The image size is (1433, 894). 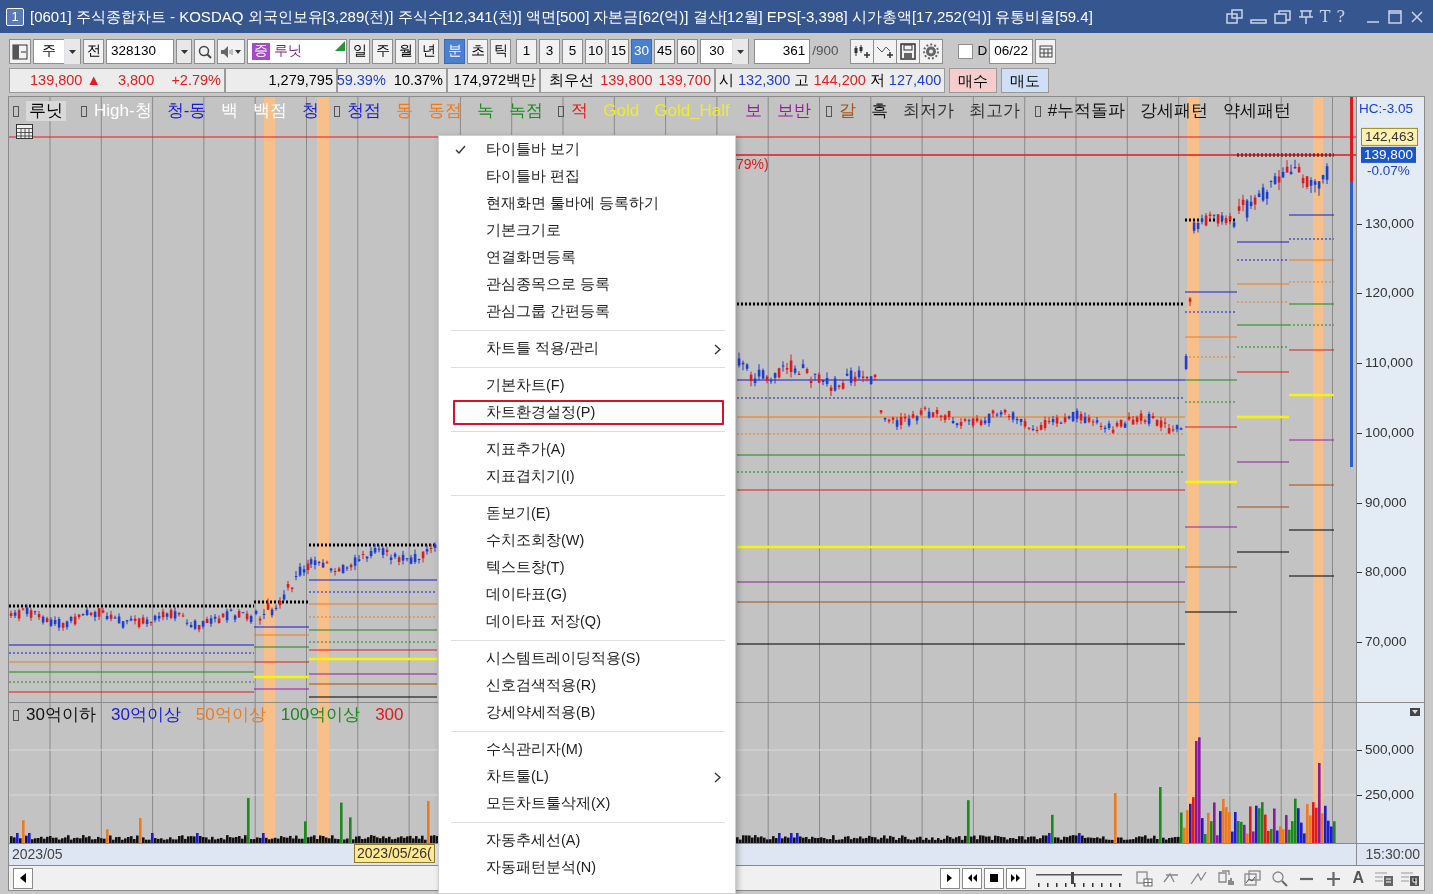 What do you see at coordinates (186, 111) in the screenshot?
I see `legend-label: 청-동` at bounding box center [186, 111].